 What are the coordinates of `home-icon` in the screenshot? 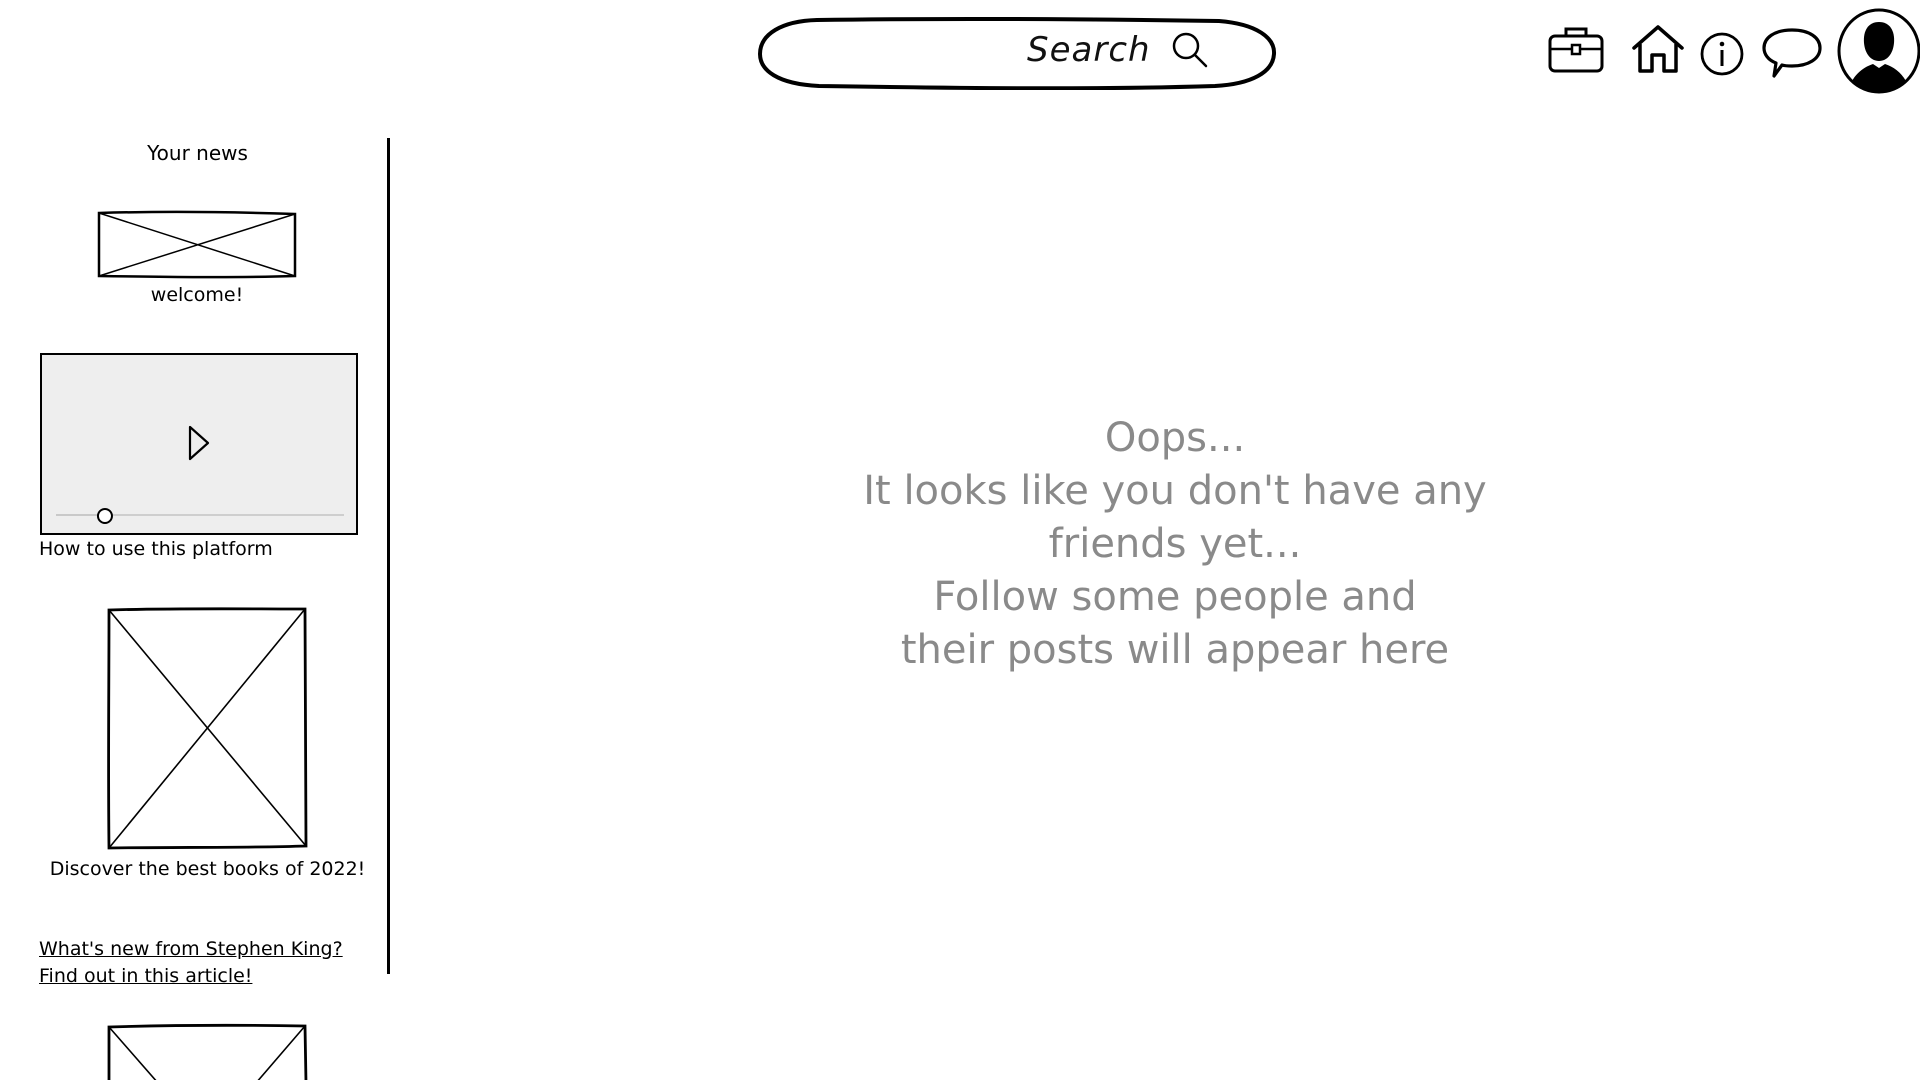 It's located at (1658, 49).